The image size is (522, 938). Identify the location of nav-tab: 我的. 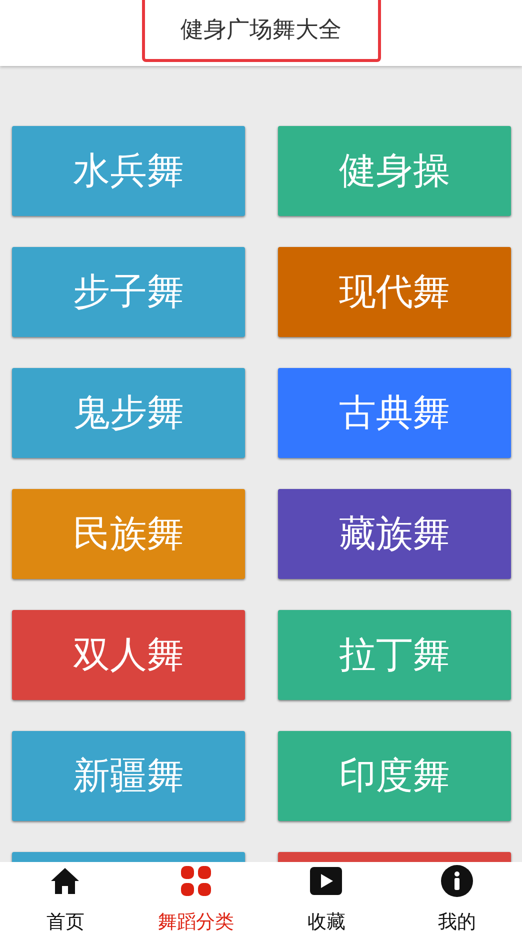
(457, 900).